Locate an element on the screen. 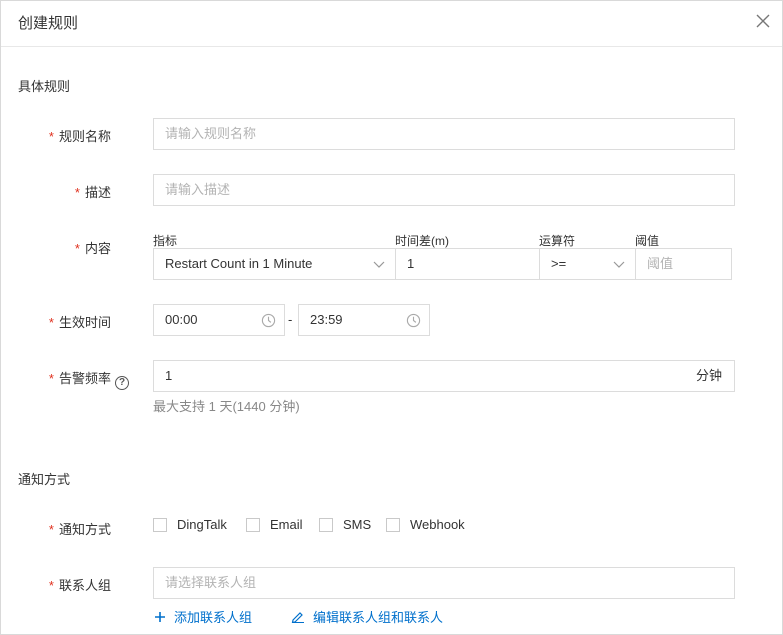  description-label-text: 描述 is located at coordinates (97, 192).